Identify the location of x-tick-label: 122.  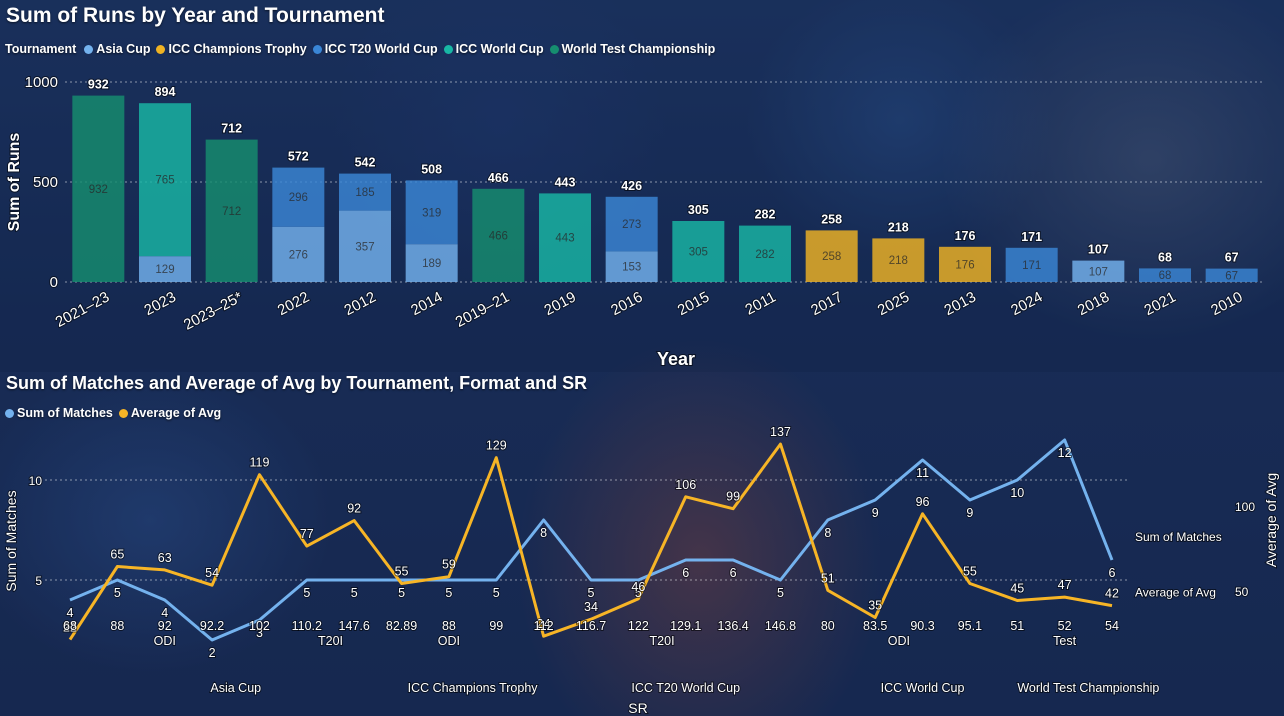
(638, 626).